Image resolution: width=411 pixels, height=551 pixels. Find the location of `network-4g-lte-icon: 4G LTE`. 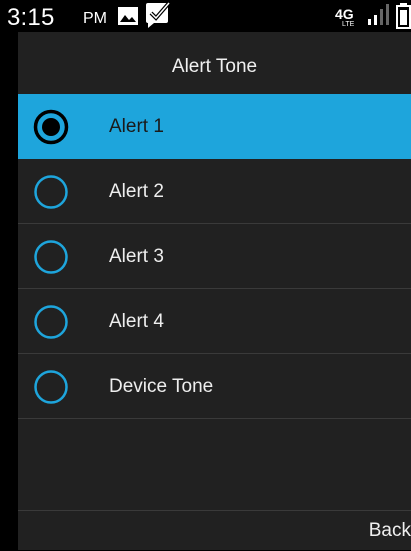

network-4g-lte-icon: 4G LTE is located at coordinates (349, 18).